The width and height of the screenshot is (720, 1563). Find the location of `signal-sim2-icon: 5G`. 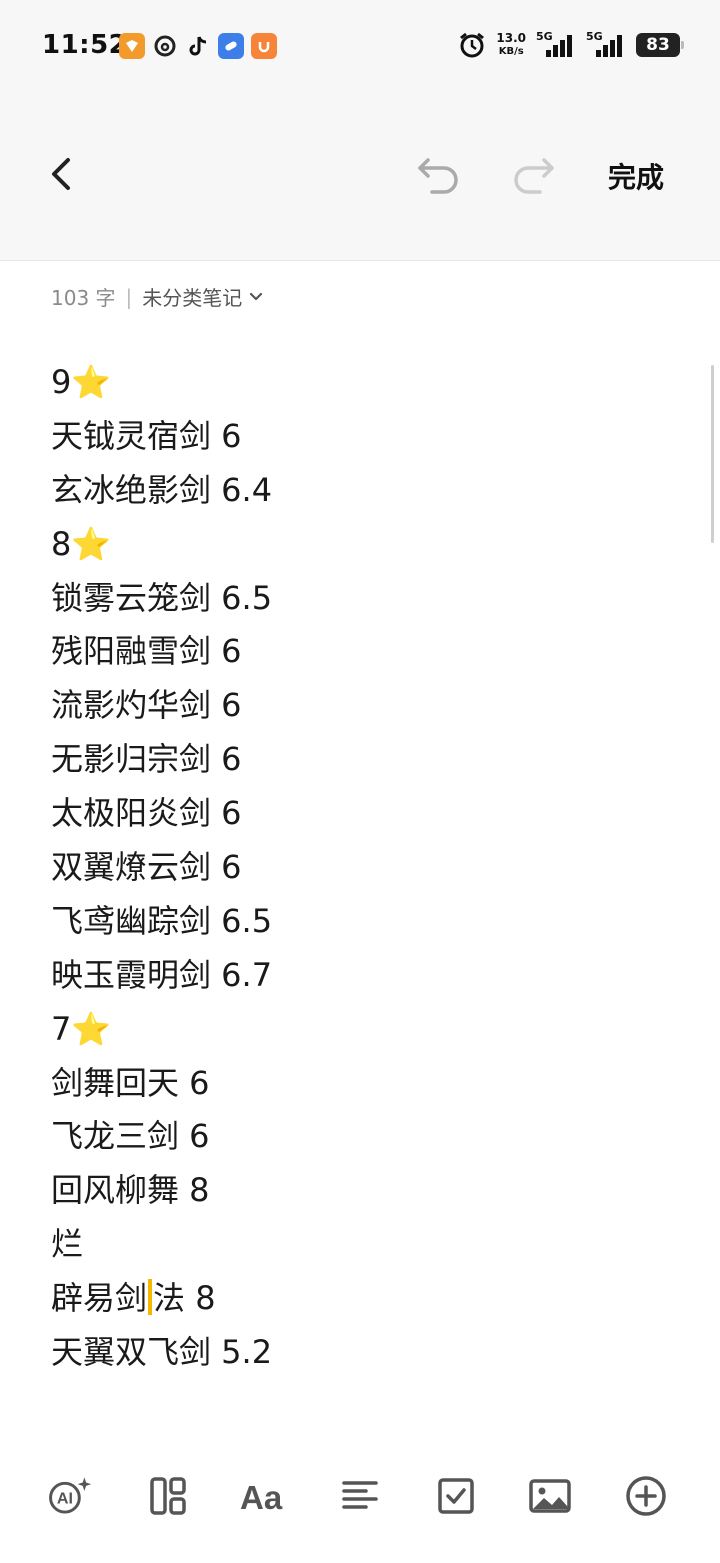

signal-sim2-icon: 5G is located at coordinates (606, 45).